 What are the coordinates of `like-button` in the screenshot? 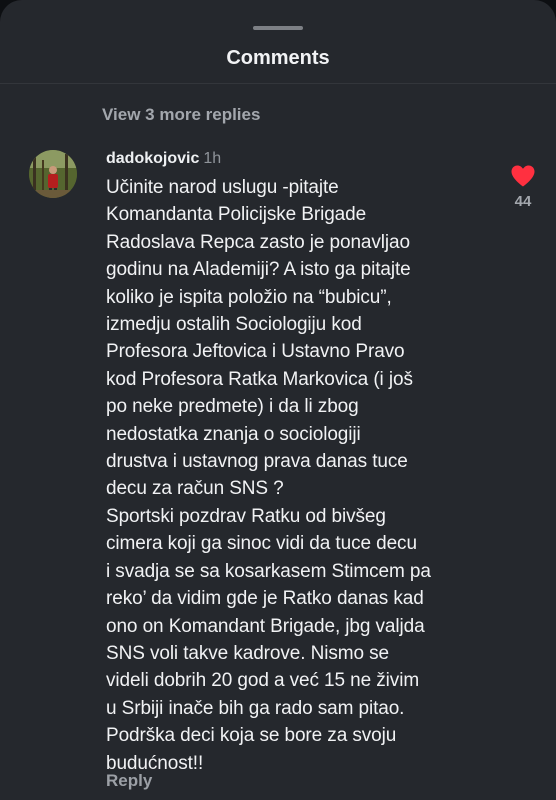 It's located at (523, 176).